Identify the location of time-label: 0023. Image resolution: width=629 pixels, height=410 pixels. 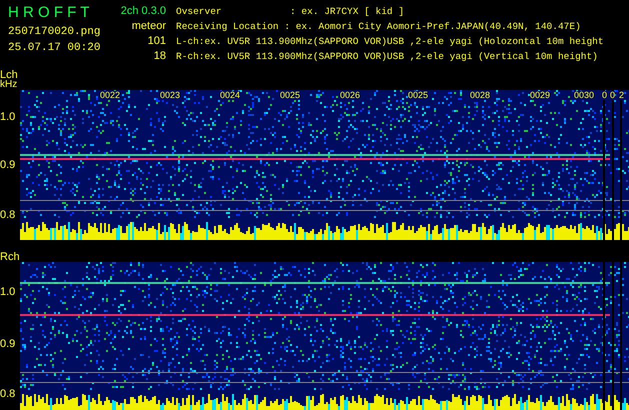
(170, 95).